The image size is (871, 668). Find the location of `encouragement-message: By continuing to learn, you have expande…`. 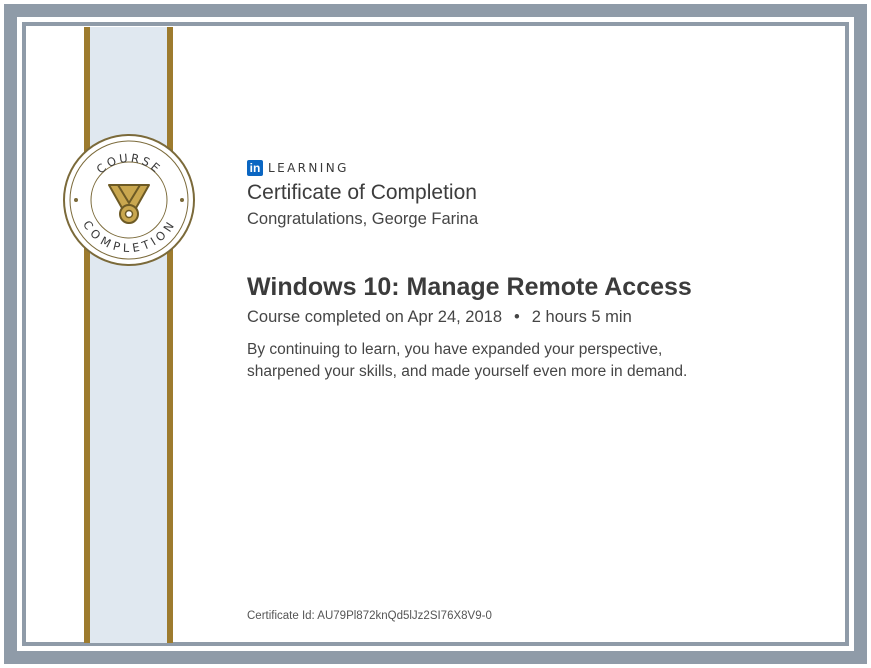

encouragement-message: By continuing to learn, you have expande… is located at coordinates (467, 360).